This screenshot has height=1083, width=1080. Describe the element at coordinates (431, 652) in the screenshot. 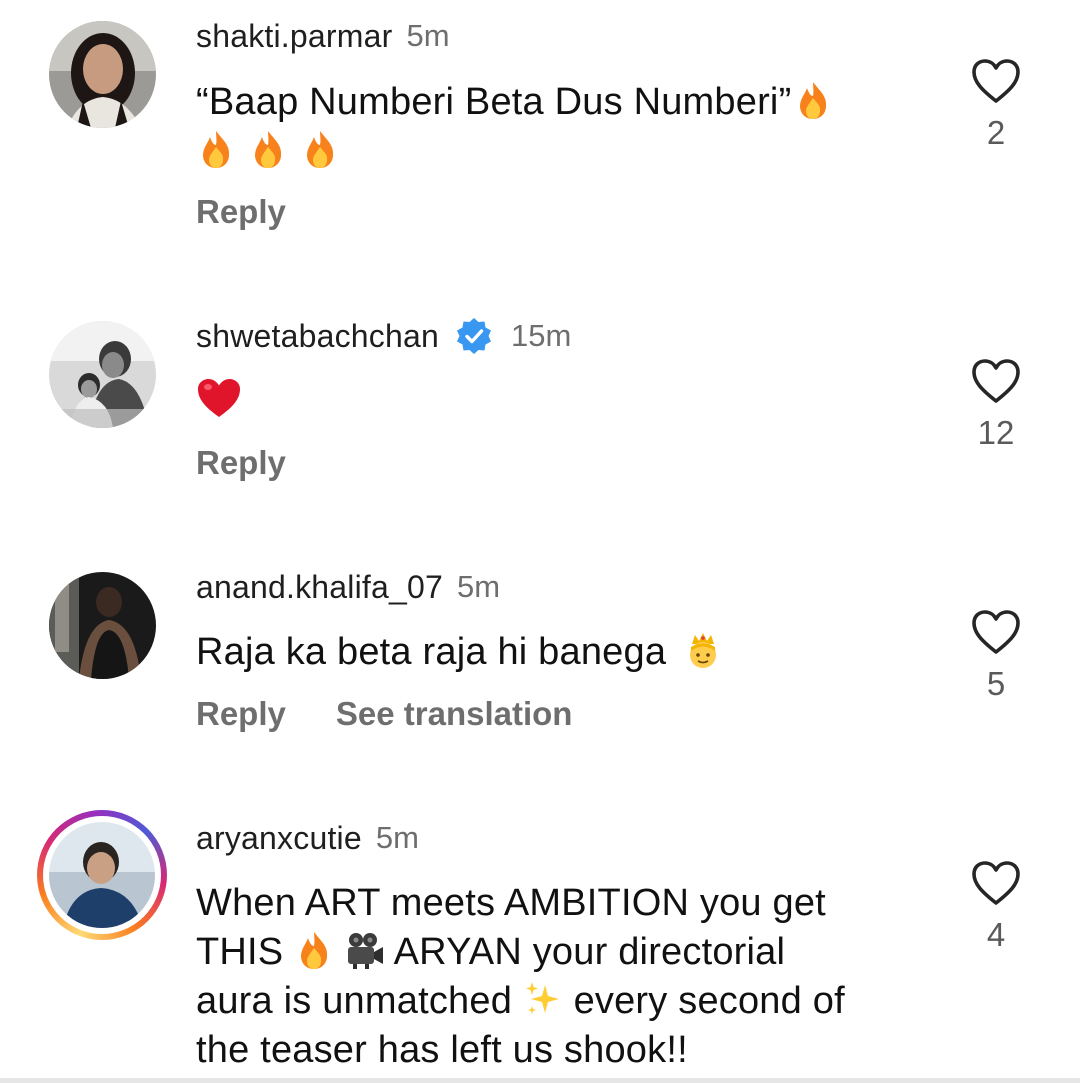

I see `comment-text-line: Raja ka beta raja hi banega` at that location.